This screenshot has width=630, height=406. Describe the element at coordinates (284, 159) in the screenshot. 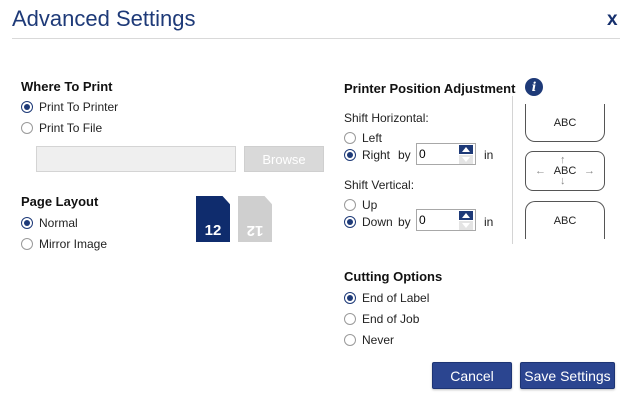

I see `browse-button: Browse` at that location.